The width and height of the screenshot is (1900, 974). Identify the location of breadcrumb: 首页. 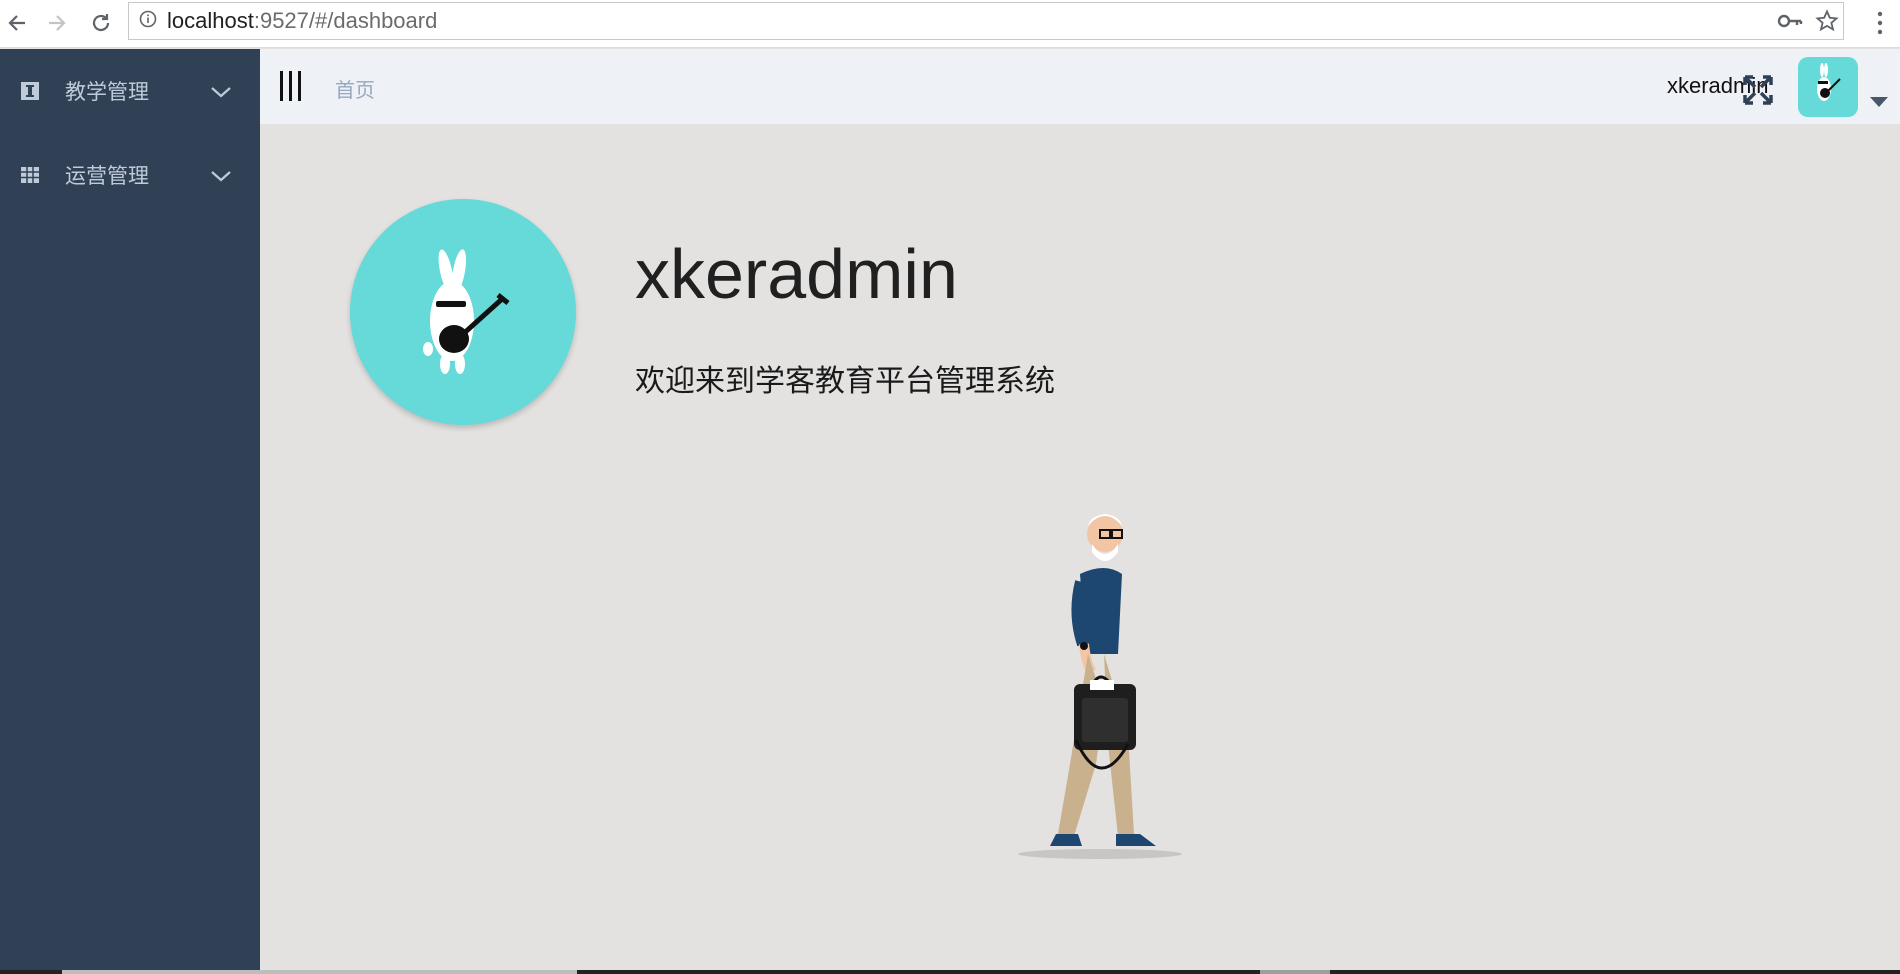
(355, 88).